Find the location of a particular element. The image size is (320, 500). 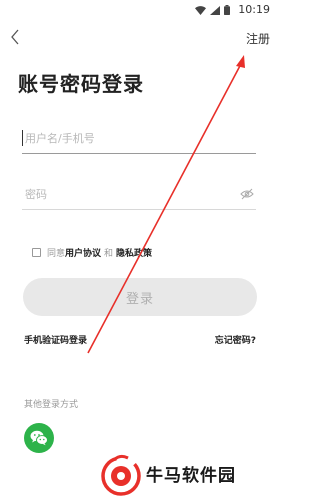

agreement-checkbox is located at coordinates (36, 252).